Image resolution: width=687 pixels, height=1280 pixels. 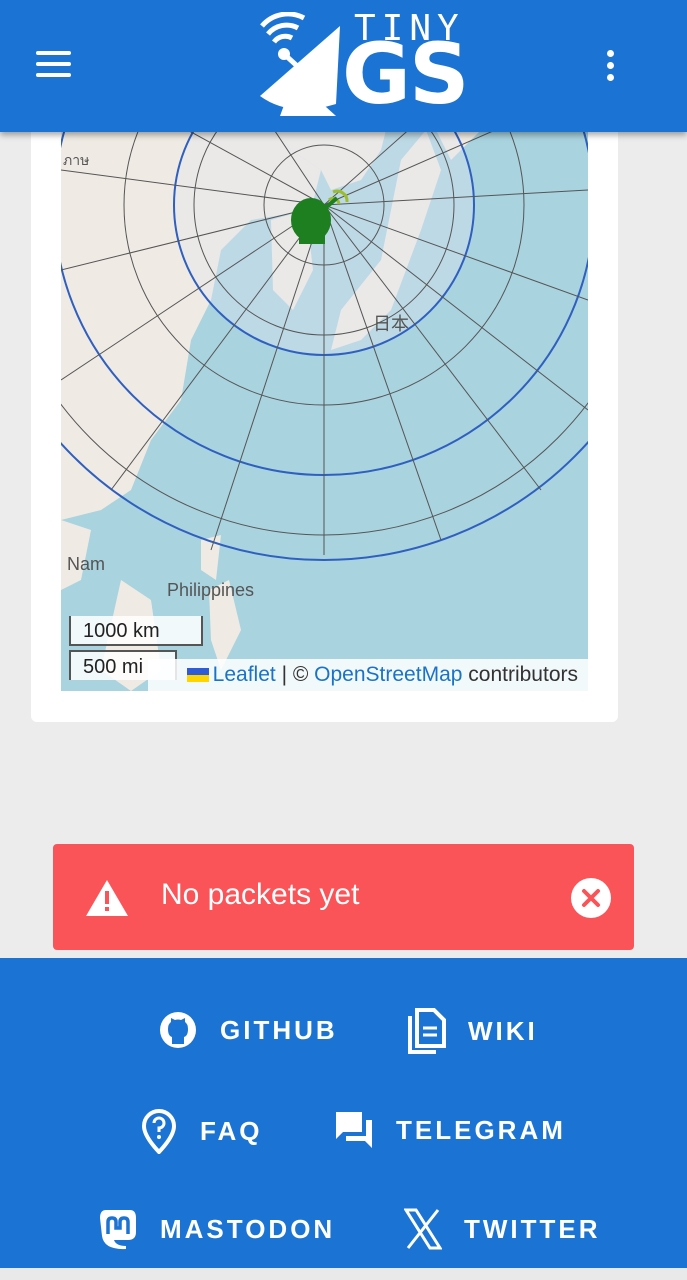 What do you see at coordinates (427, 1031) in the screenshot?
I see `document-icon` at bounding box center [427, 1031].